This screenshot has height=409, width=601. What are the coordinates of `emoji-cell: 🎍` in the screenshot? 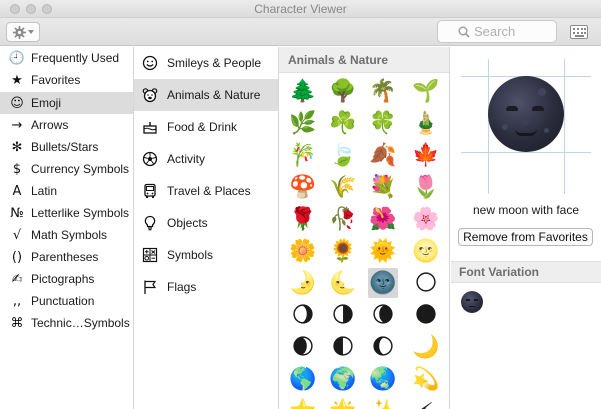 It's located at (426, 123).